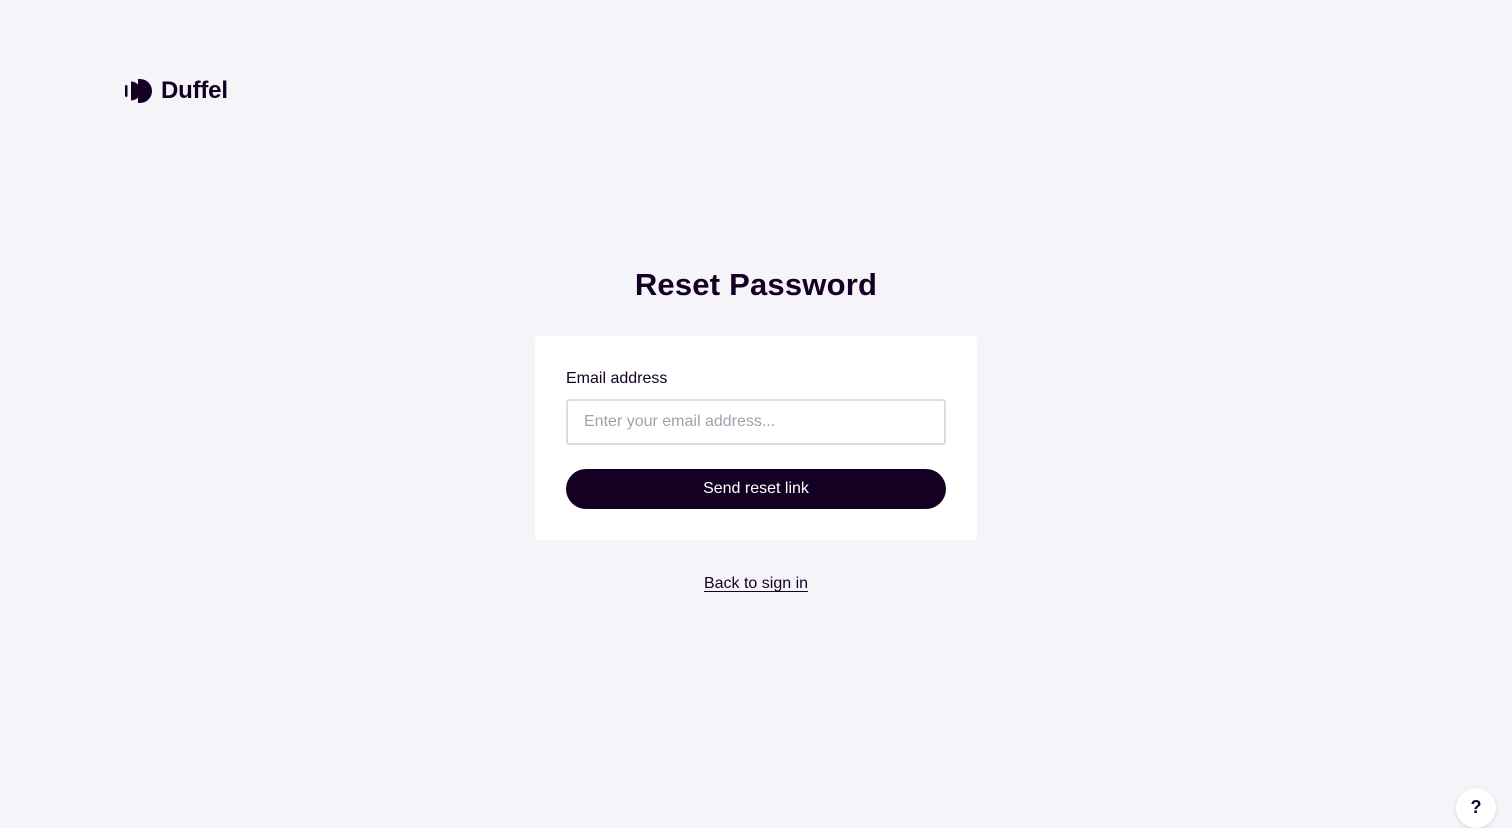  What do you see at coordinates (756, 422) in the screenshot?
I see `email-input` at bounding box center [756, 422].